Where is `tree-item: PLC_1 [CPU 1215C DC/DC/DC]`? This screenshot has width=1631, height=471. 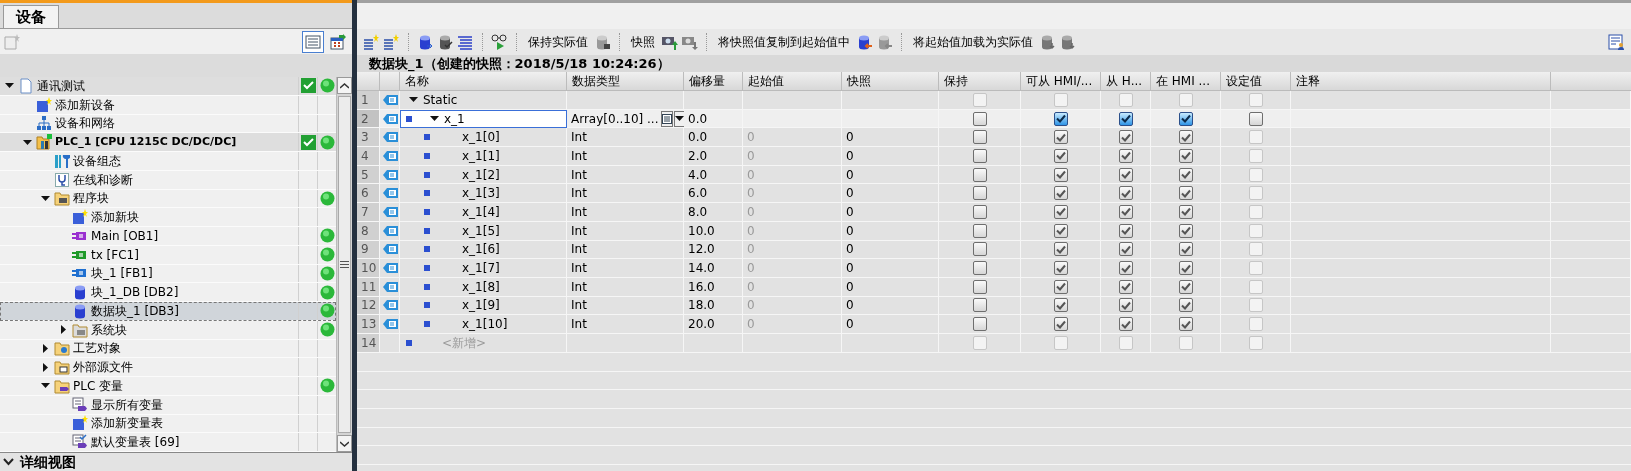 tree-item: PLC_1 [CPU 1215C DC/DC/DC] is located at coordinates (146, 142).